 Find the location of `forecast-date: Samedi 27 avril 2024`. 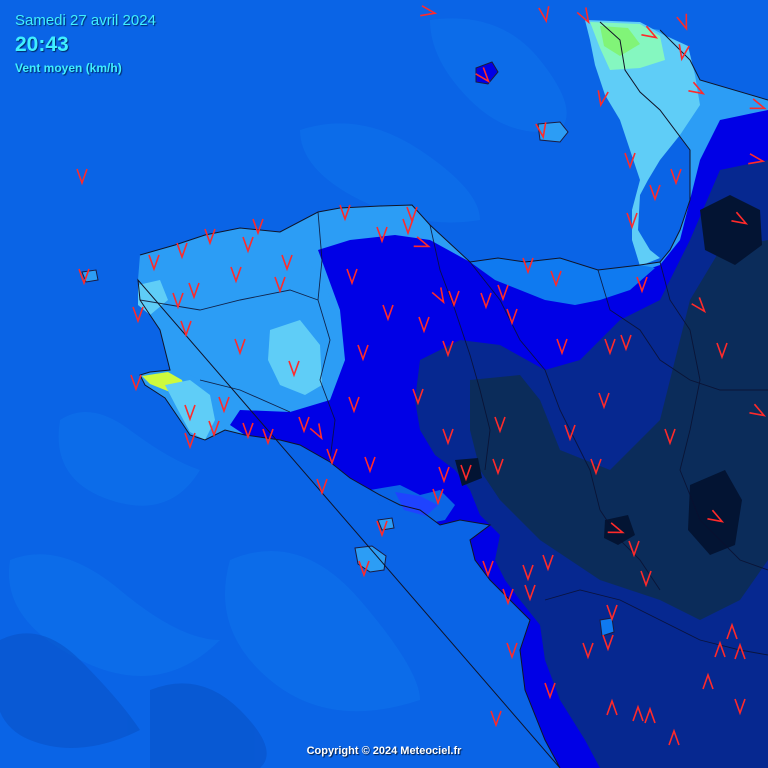

forecast-date: Samedi 27 avril 2024 is located at coordinates (85, 20).